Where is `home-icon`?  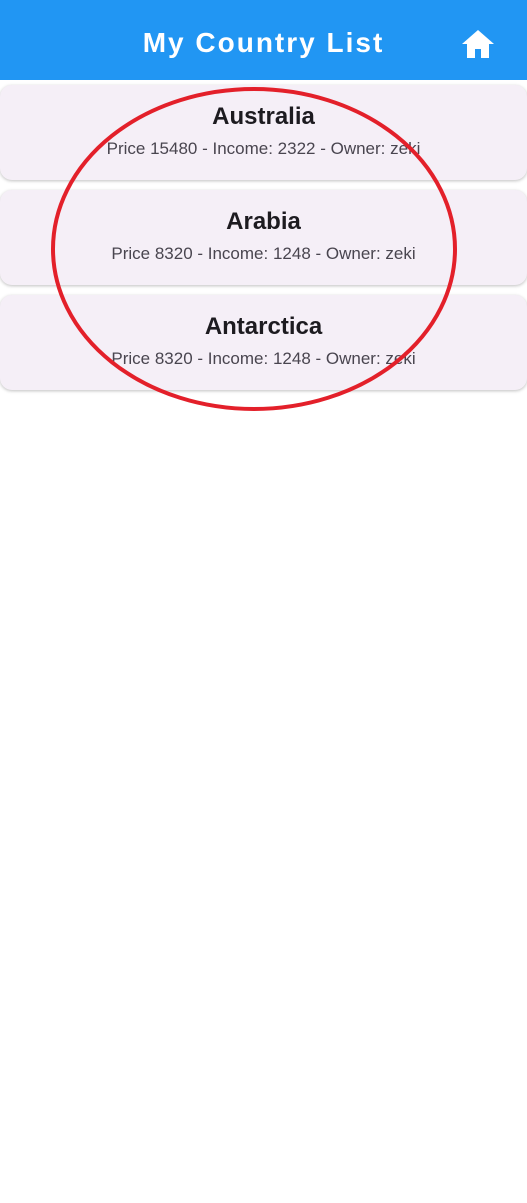
home-icon is located at coordinates (478, 44).